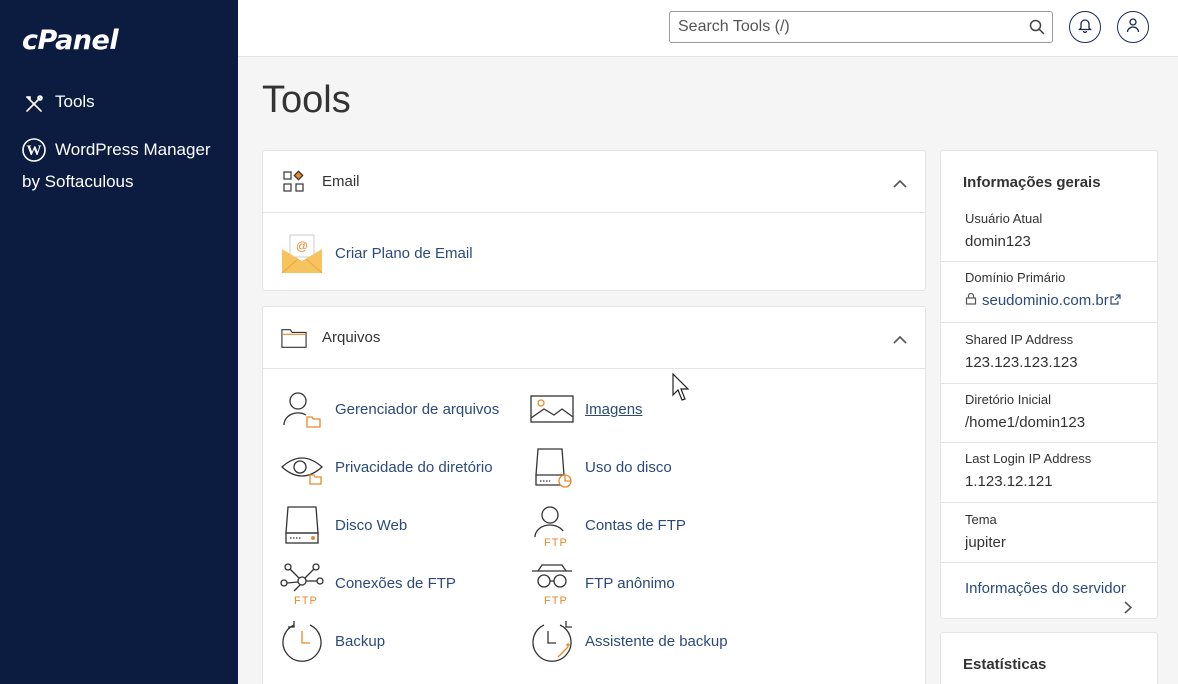 Image resolution: width=1178 pixels, height=684 pixels. Describe the element at coordinates (1015, 277) in the screenshot. I see `info-label: Domínio Primário` at that location.